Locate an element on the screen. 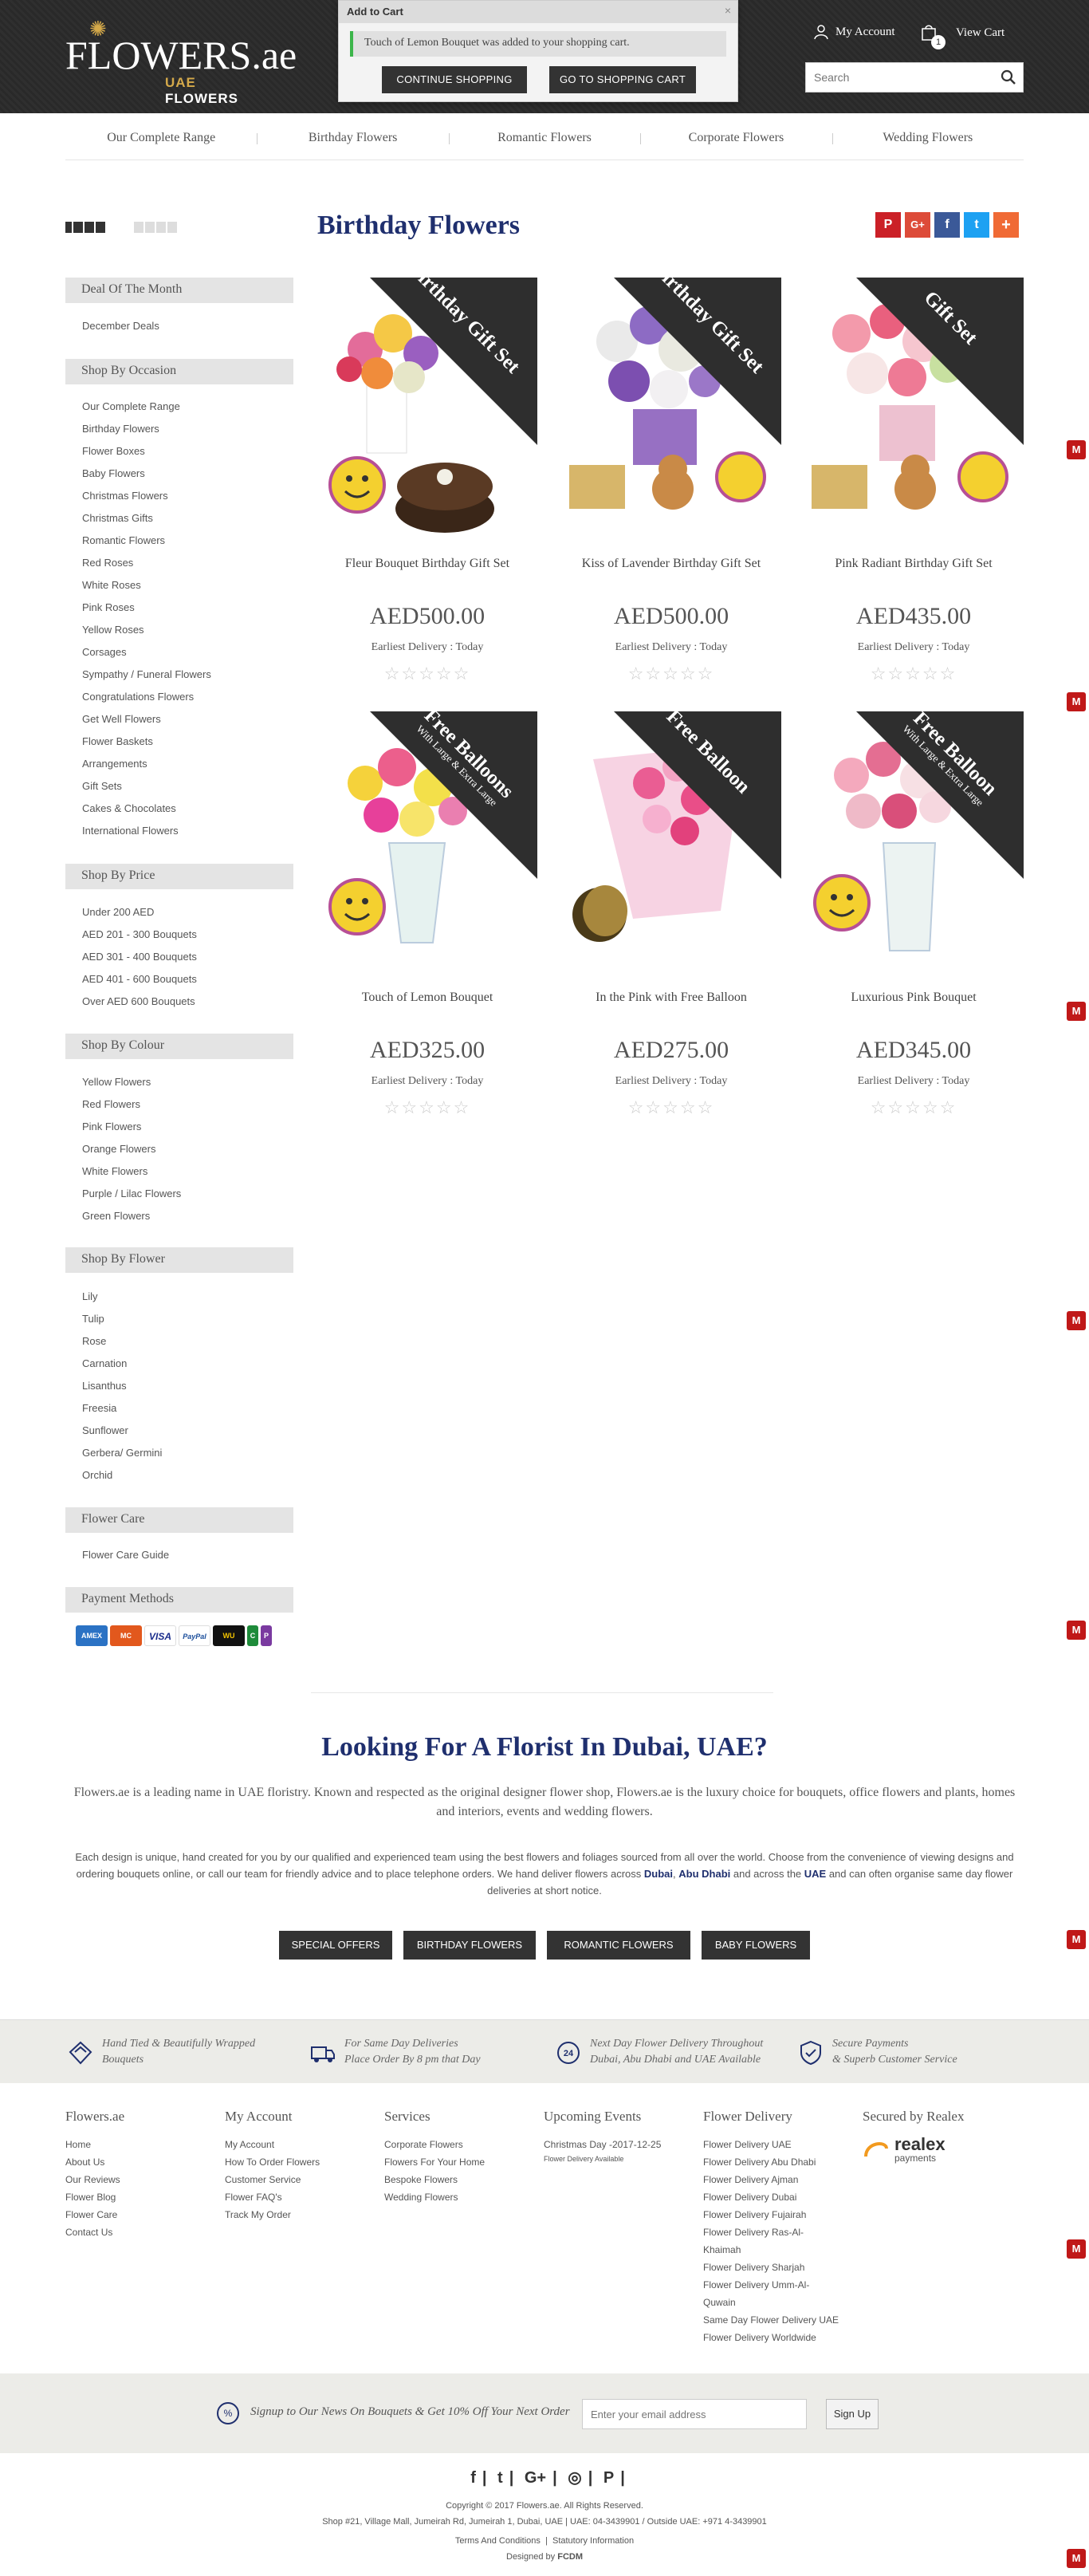 The height and width of the screenshot is (2576, 1089). sidebar-item: Yellow Flowers is located at coordinates (185, 1082).